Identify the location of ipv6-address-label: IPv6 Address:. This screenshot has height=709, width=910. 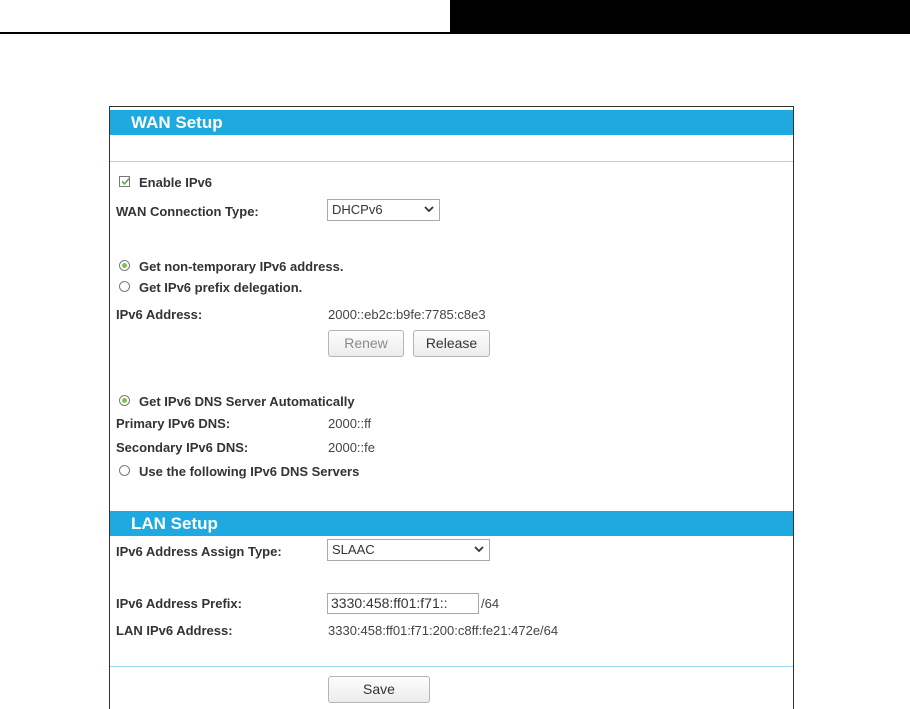
(159, 314).